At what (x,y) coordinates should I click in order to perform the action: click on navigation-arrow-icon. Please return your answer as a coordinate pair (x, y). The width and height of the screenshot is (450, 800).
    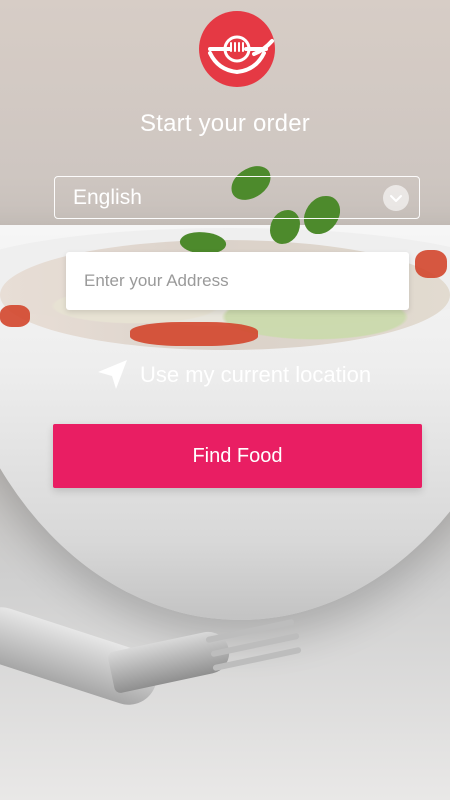
    Looking at the image, I should click on (113, 375).